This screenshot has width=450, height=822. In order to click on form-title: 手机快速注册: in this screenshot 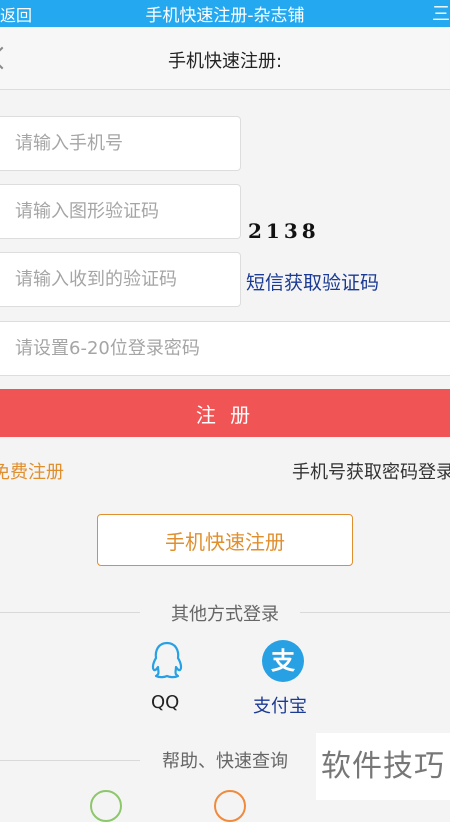, I will do `click(225, 61)`.